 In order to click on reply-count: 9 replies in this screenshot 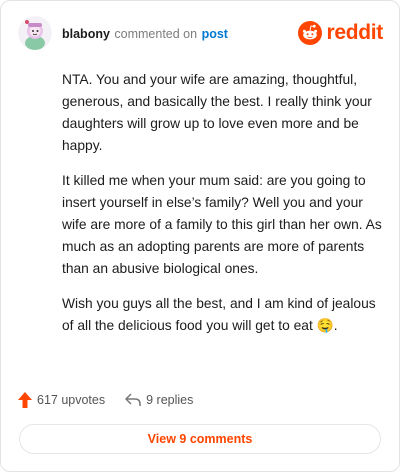, I will do `click(170, 400)`.